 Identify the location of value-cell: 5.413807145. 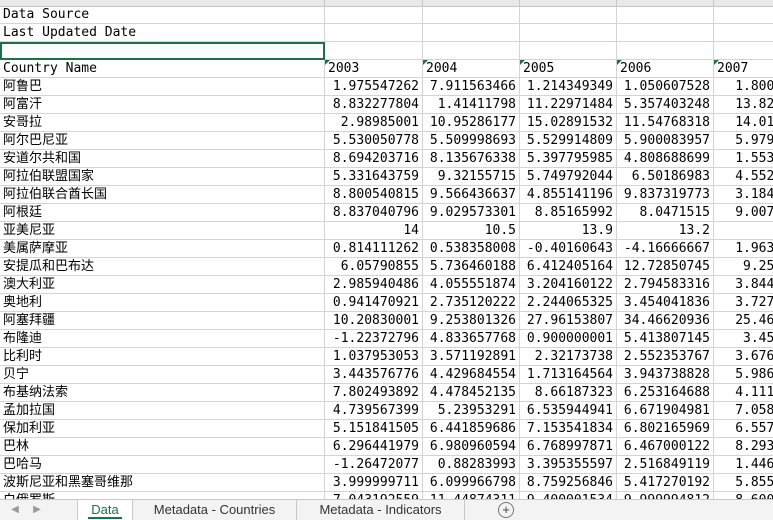
(665, 339).